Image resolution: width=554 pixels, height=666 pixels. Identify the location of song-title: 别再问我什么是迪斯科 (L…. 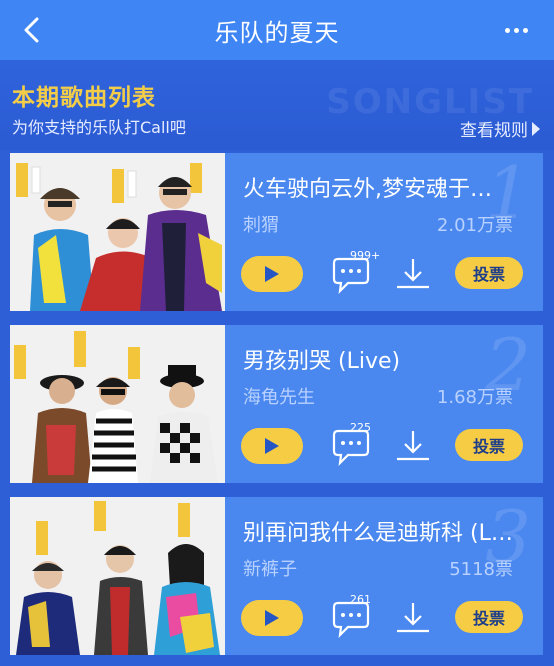
(385, 531).